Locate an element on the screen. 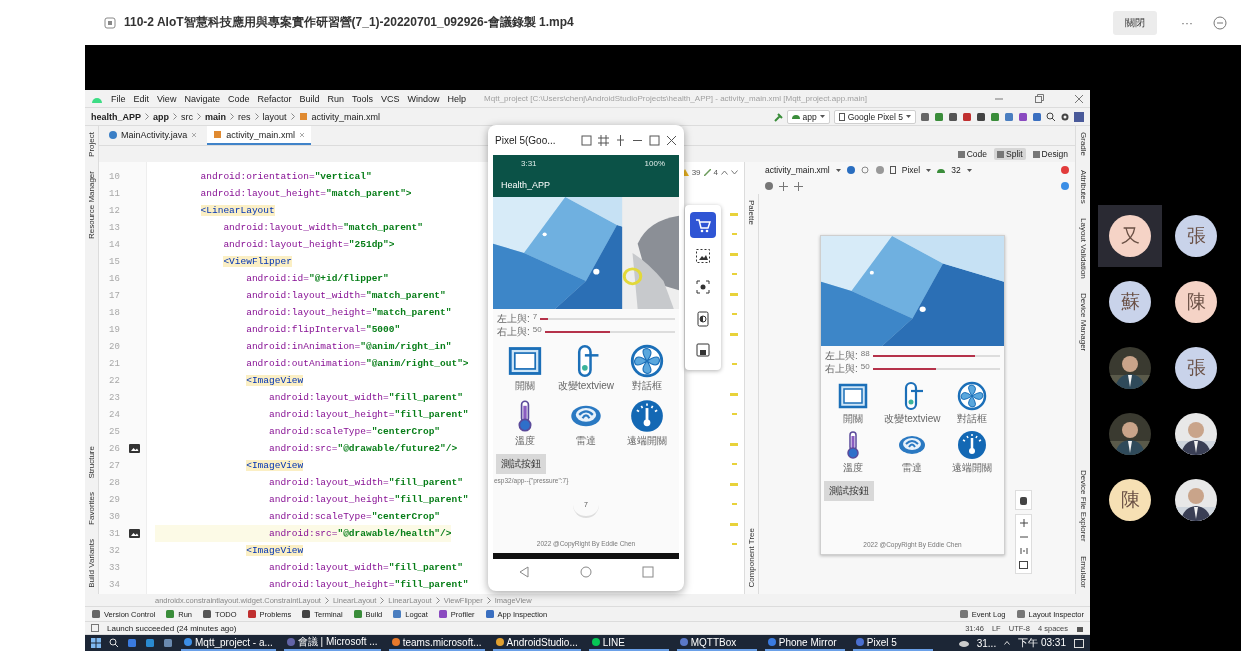  tray-icon is located at coordinates (1007, 643).